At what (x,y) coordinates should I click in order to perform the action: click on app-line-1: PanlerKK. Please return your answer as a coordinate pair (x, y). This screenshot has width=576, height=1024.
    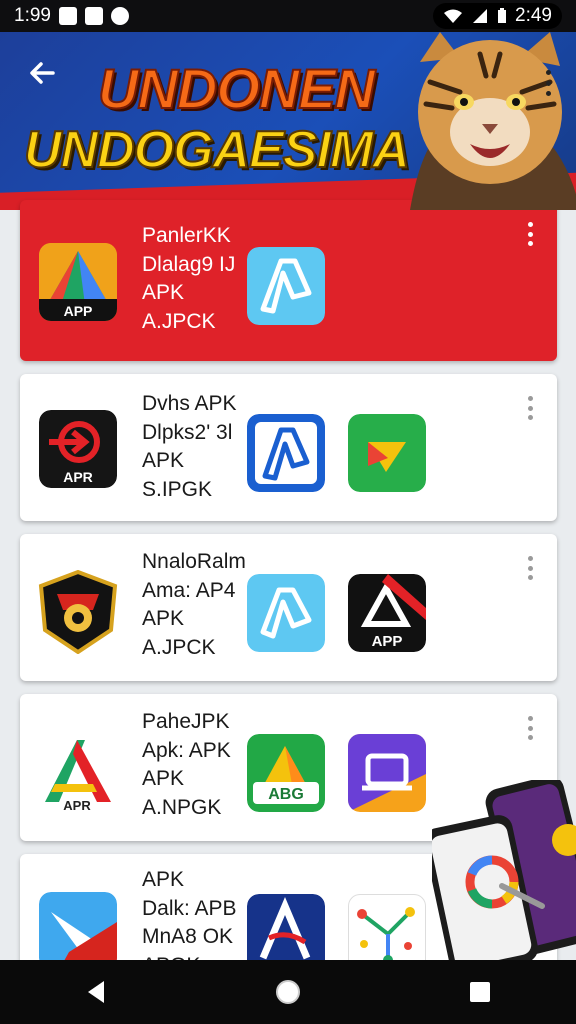
    Looking at the image, I should click on (186, 235).